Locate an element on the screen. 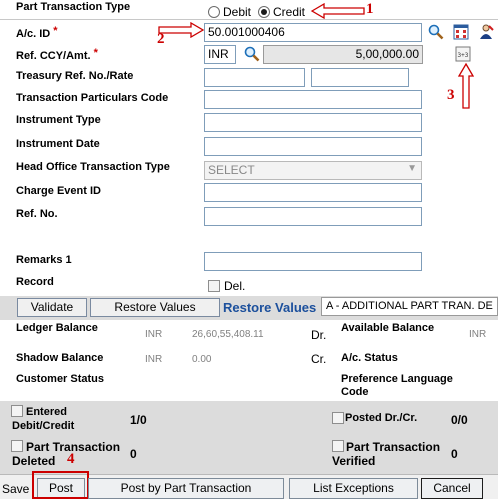 The width and height of the screenshot is (498, 499). entered-label: Entered Debit/Credit is located at coordinates (43, 419).